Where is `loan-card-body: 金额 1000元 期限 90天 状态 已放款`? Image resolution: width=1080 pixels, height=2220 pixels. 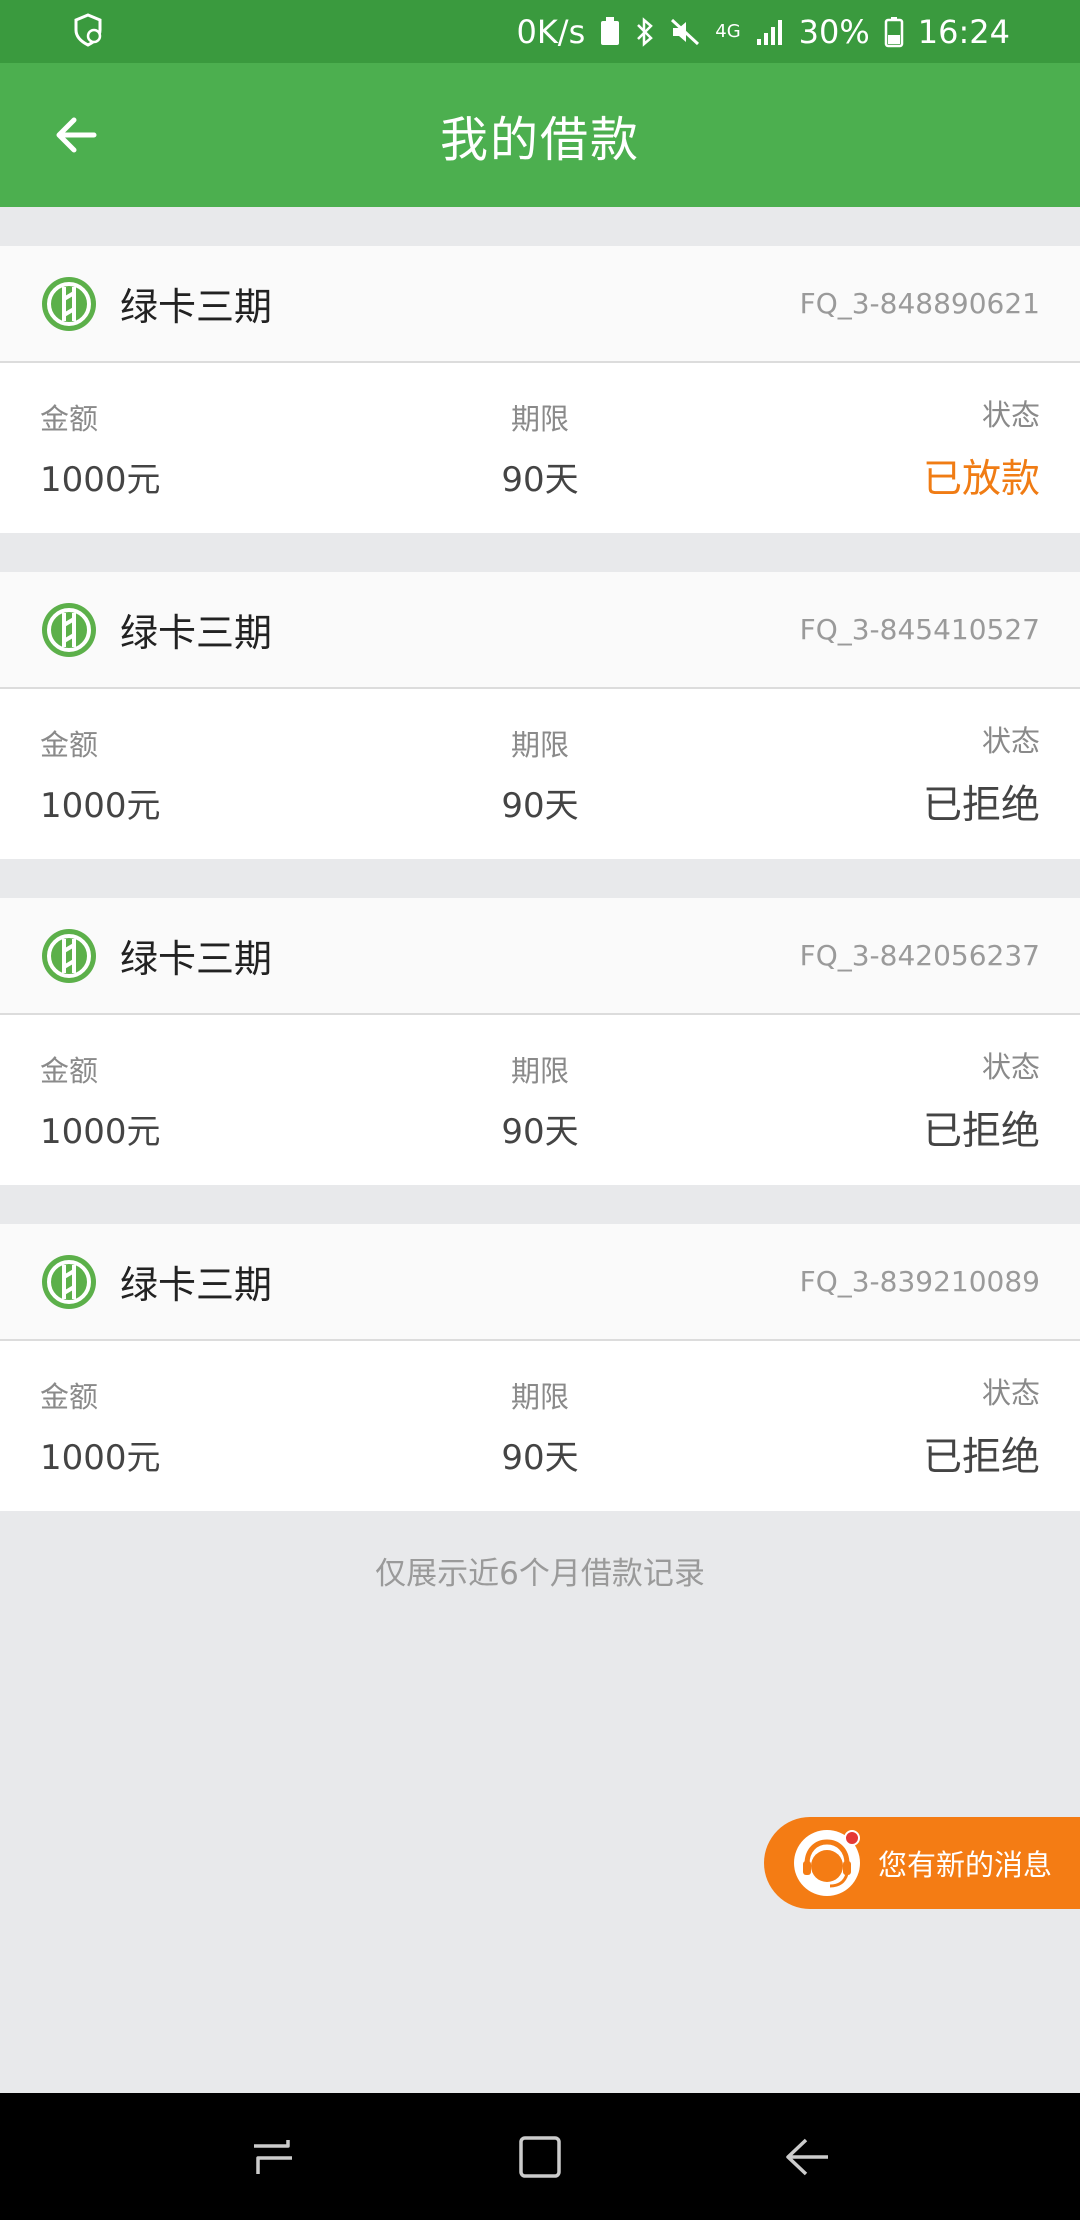
loan-card-body: 金额 1000元 期限 90天 状态 已放款 is located at coordinates (540, 448).